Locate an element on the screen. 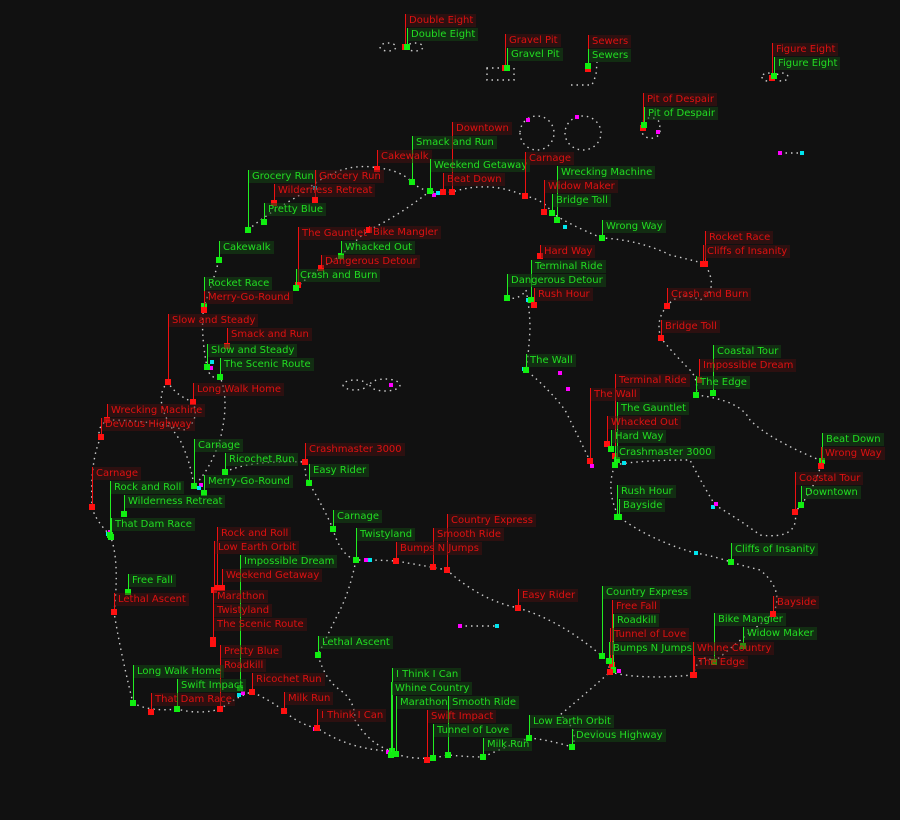  track-label-green: Free Fall is located at coordinates (152, 580).